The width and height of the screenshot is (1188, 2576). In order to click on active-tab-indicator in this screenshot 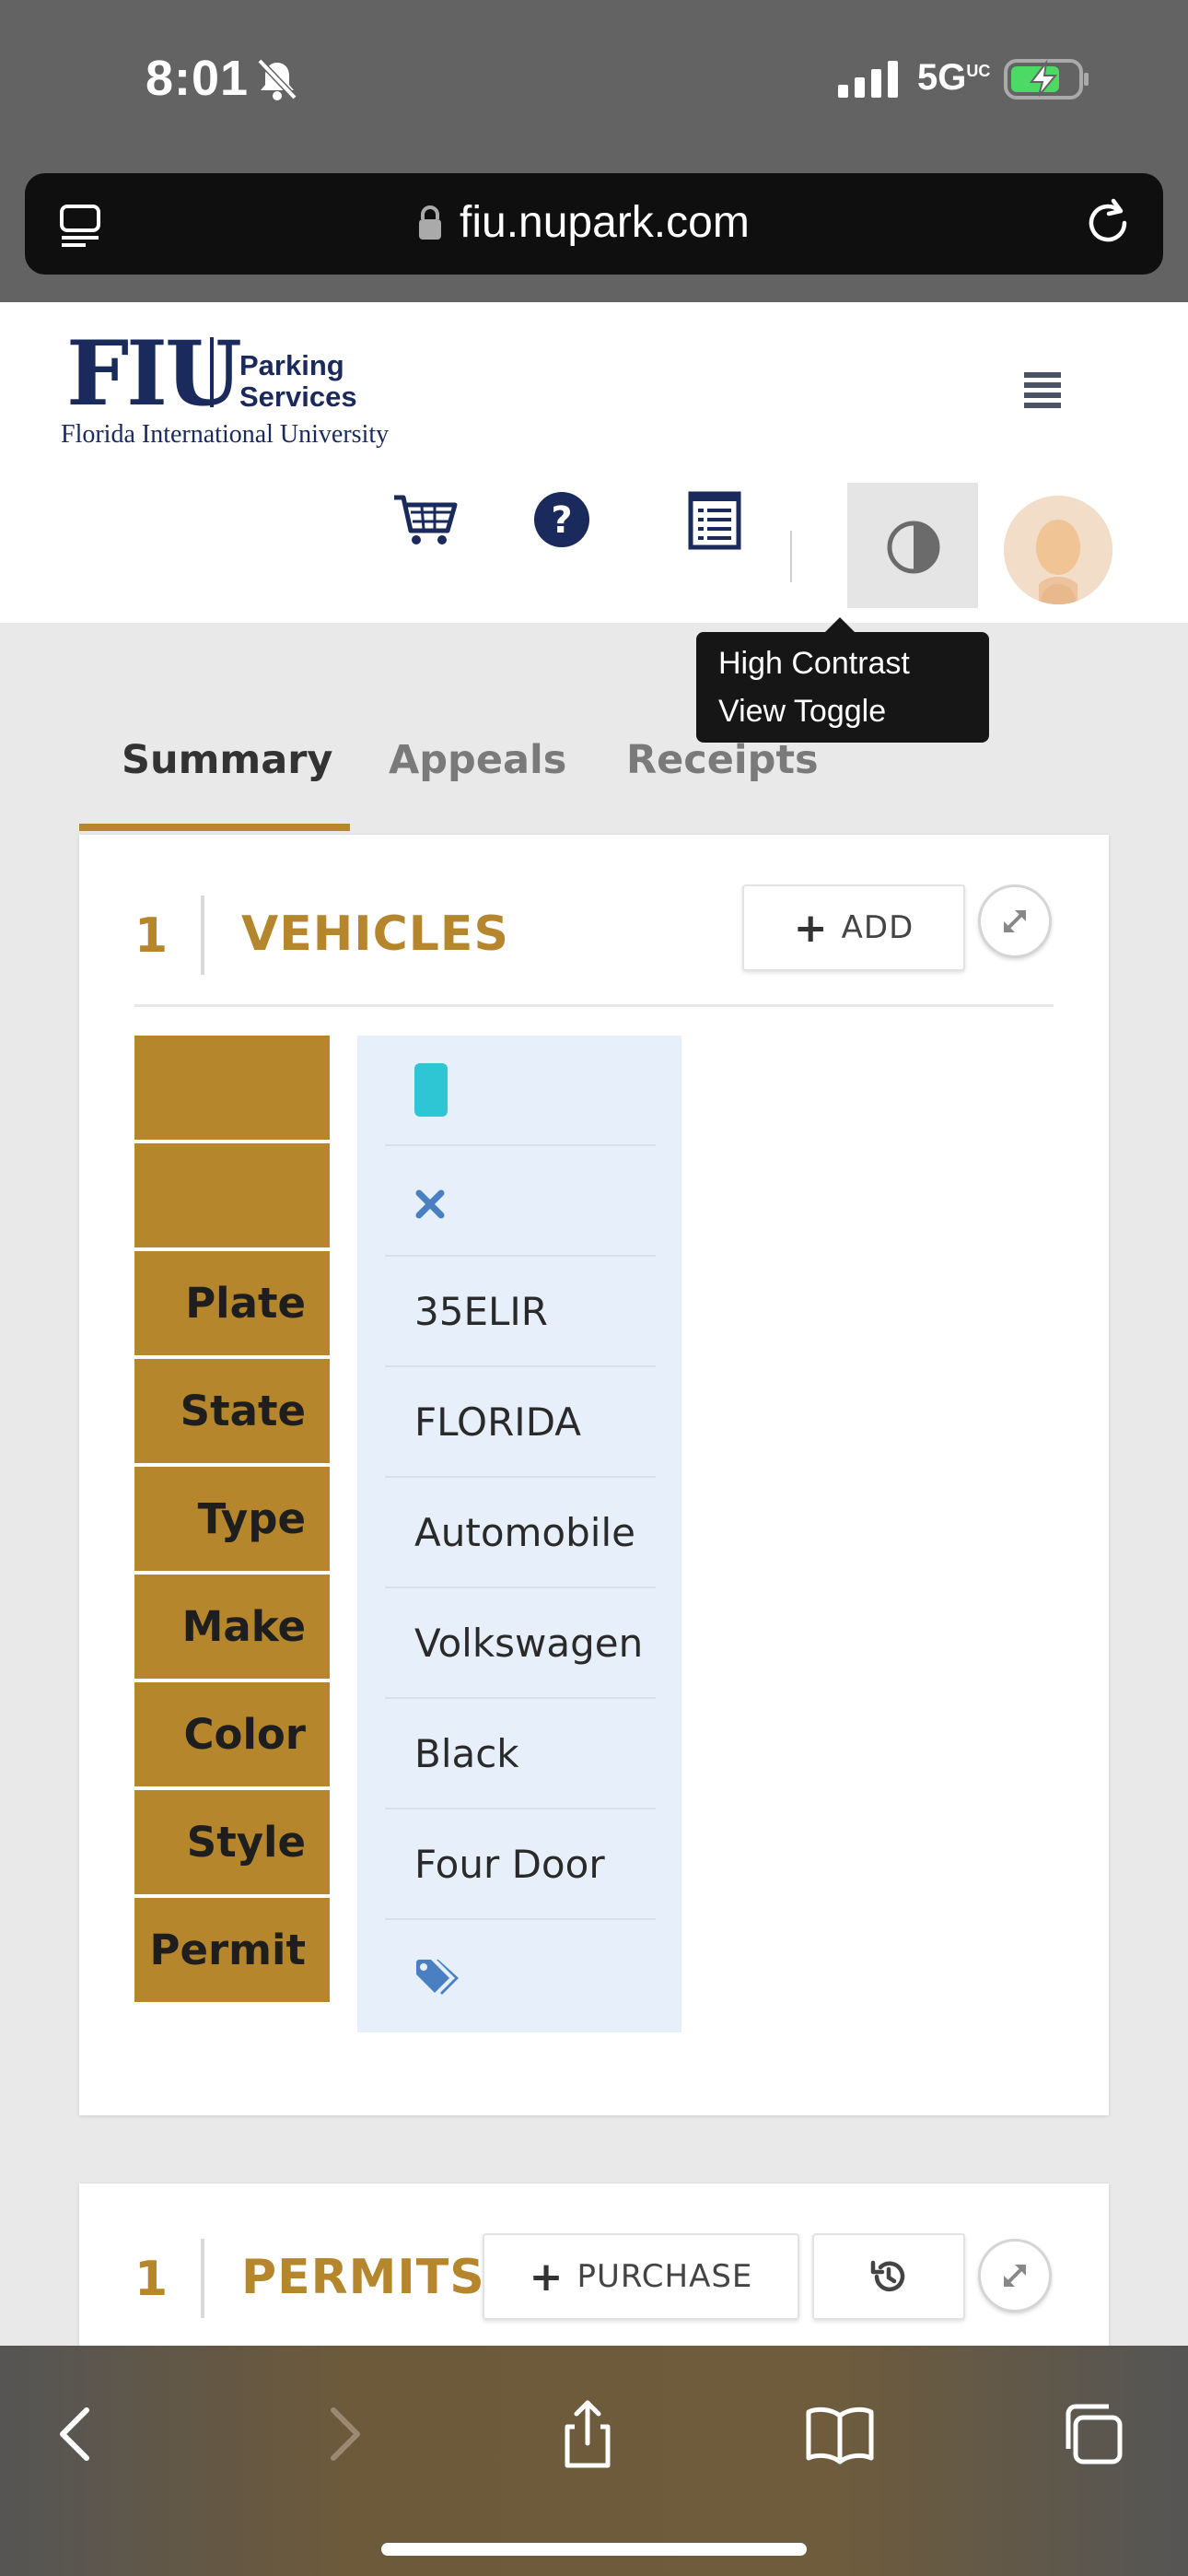, I will do `click(214, 827)`.